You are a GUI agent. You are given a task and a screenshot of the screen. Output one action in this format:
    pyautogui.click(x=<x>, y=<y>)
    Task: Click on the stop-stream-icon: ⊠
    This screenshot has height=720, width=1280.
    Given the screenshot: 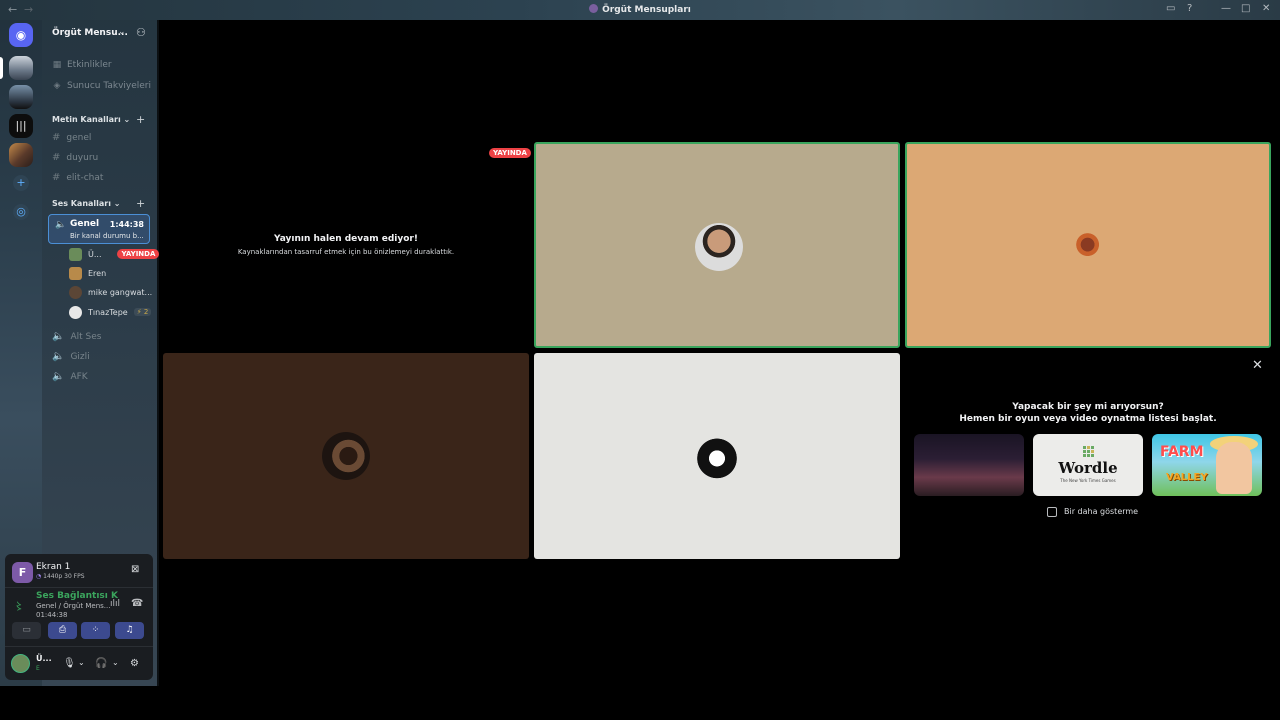 What is the action you would take?
    pyautogui.click(x=135, y=569)
    